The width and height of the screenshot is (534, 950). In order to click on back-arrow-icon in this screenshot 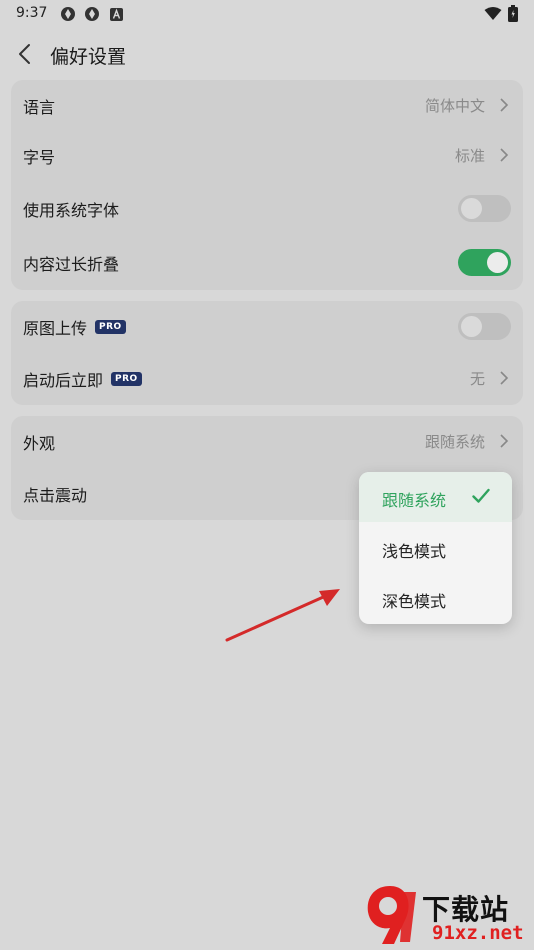, I will do `click(25, 54)`.